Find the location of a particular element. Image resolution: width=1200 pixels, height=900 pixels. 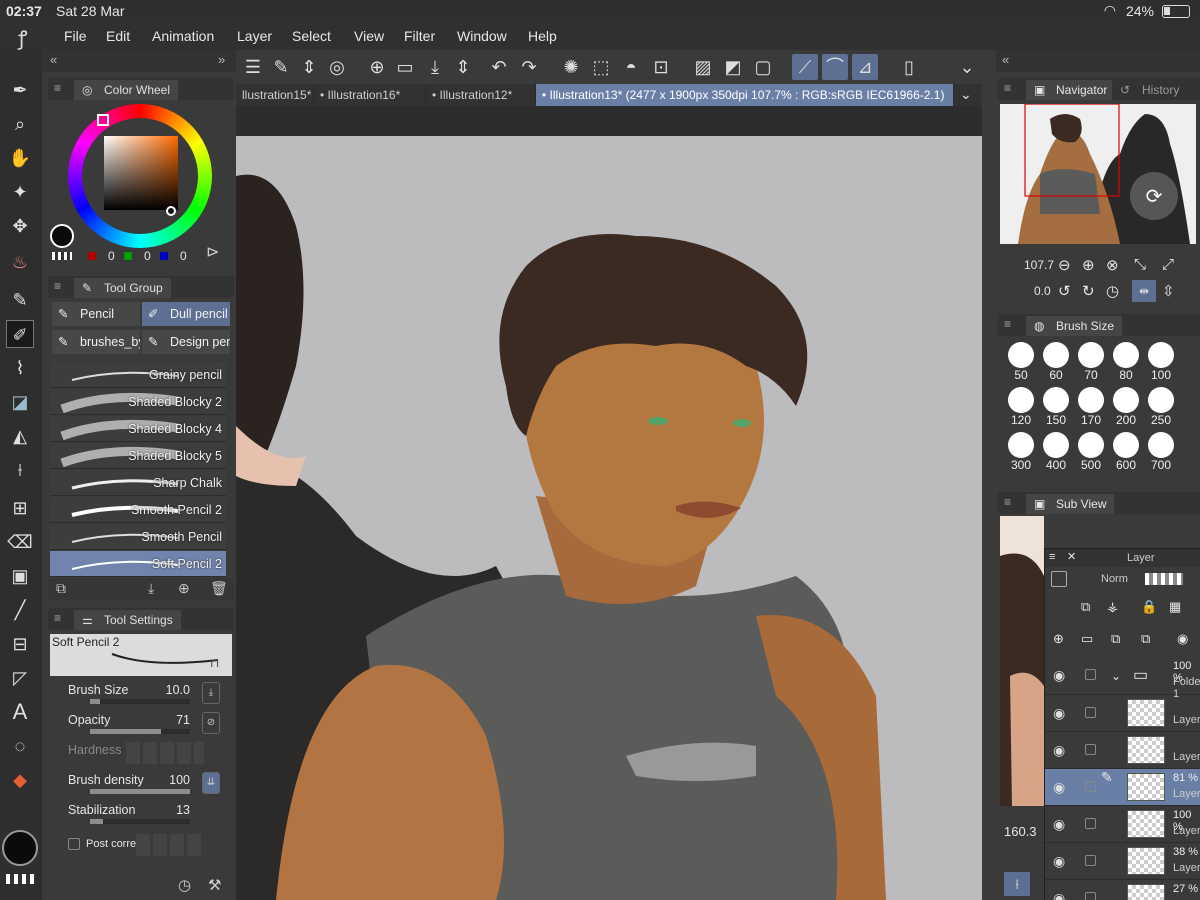

setting-value: 10.0 is located at coordinates (178, 690).